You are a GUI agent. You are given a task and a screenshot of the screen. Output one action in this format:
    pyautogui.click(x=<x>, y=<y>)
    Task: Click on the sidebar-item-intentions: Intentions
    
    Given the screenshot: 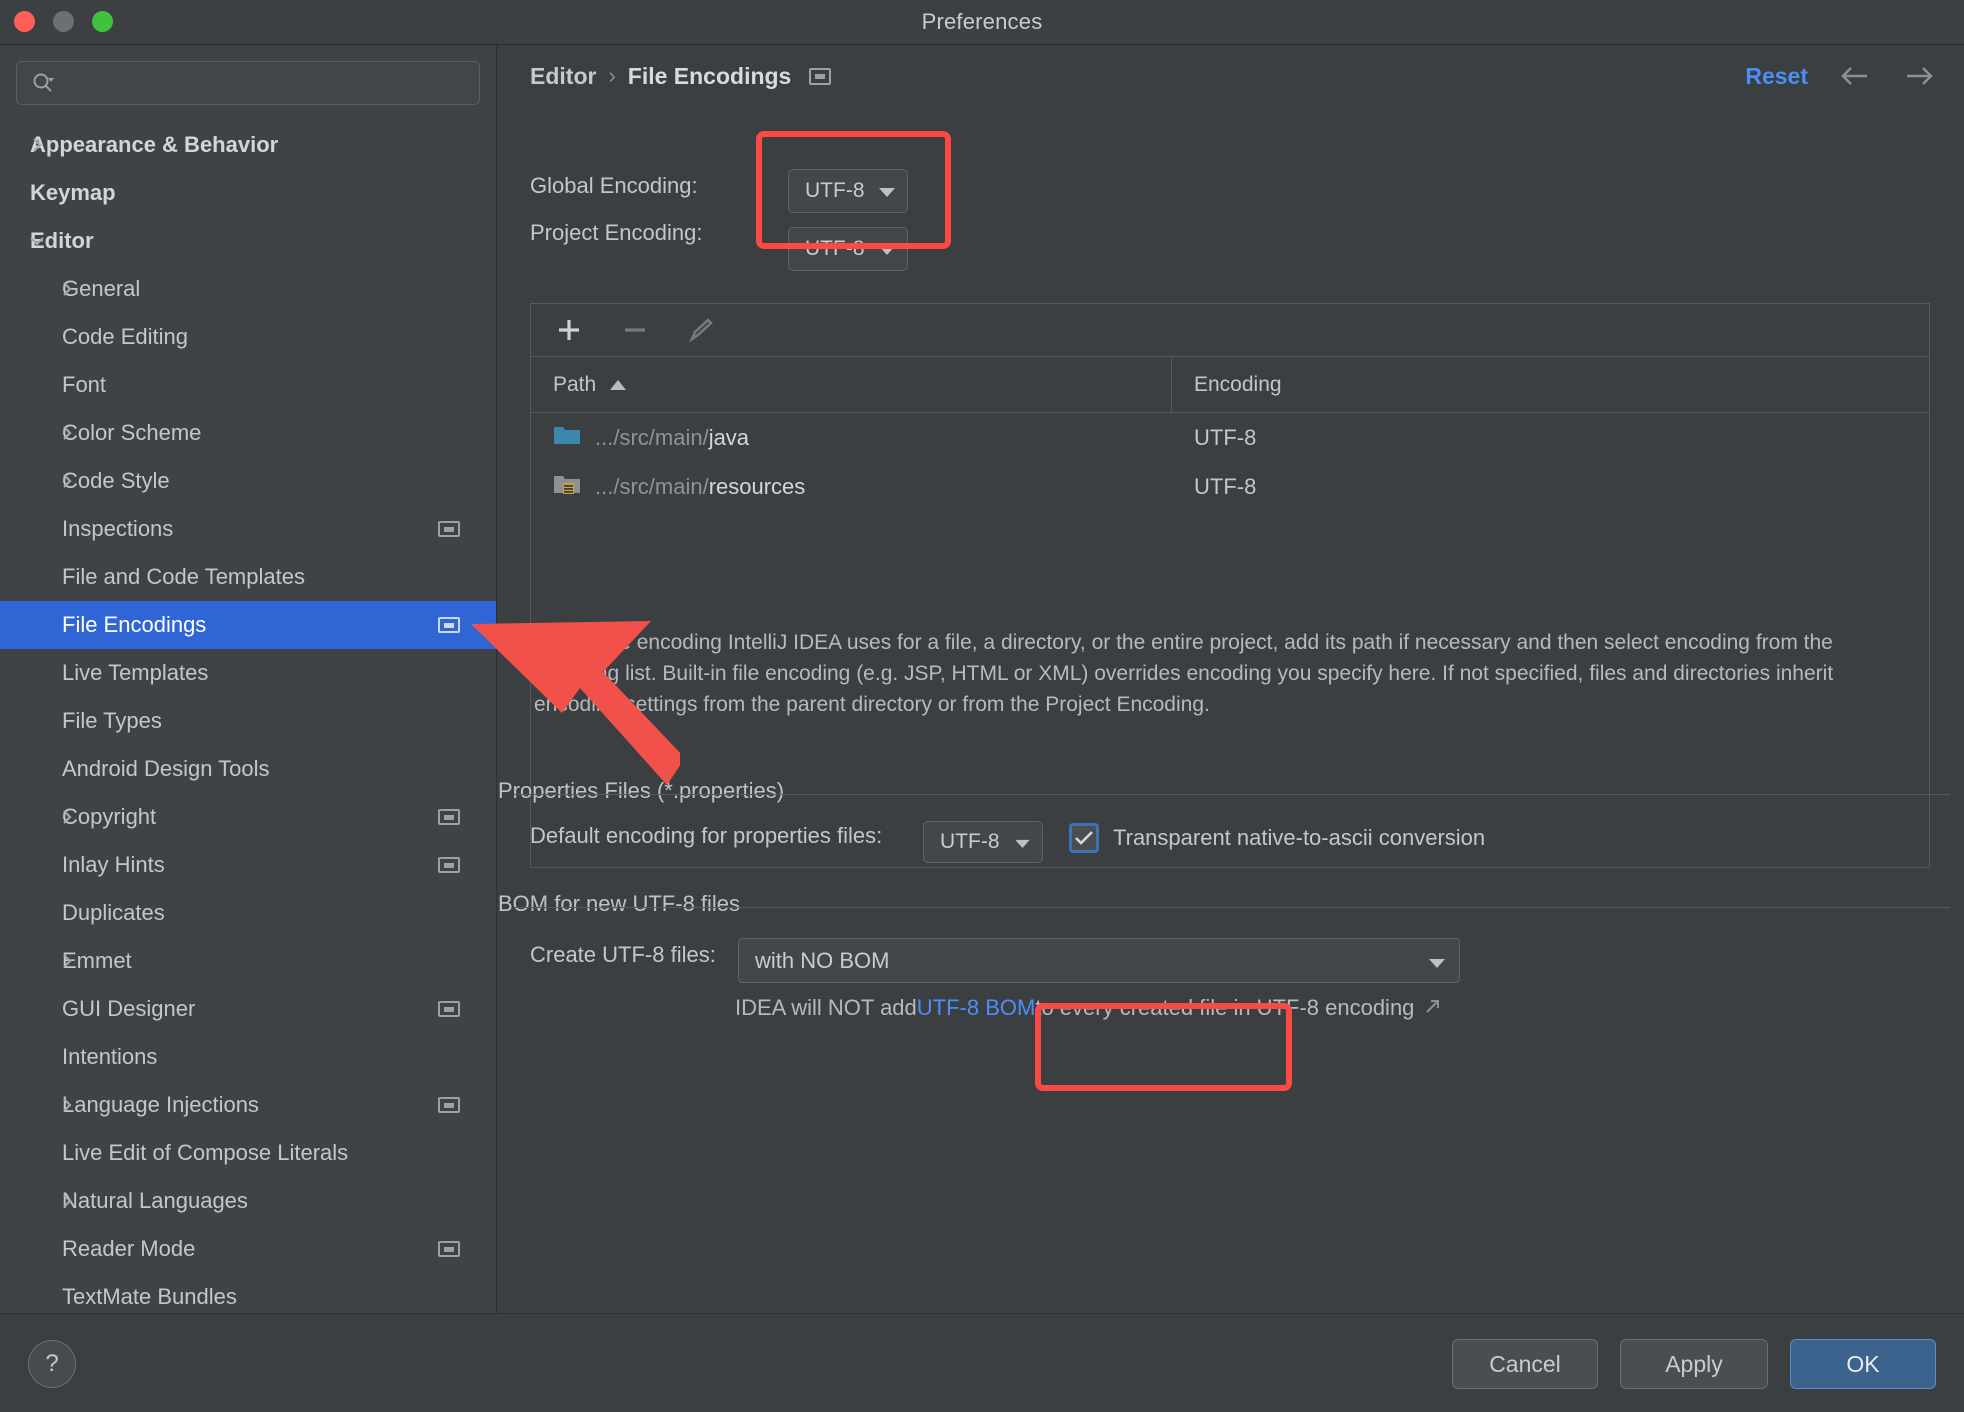 What is the action you would take?
    pyautogui.click(x=248, y=1057)
    